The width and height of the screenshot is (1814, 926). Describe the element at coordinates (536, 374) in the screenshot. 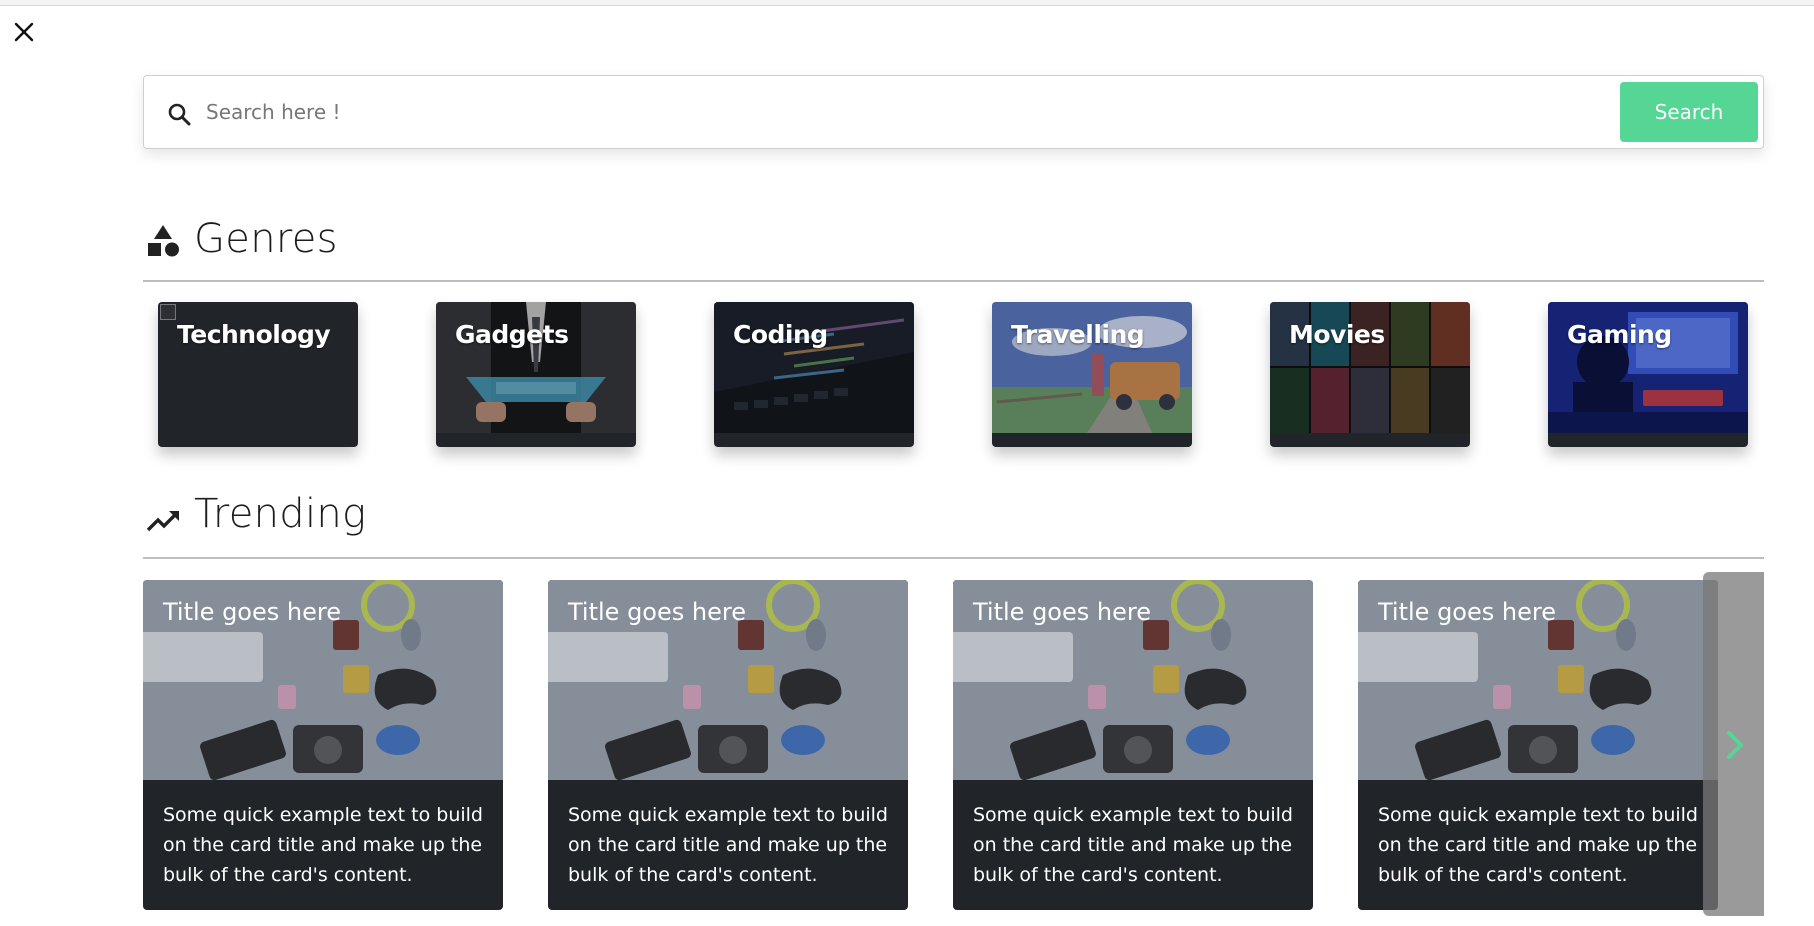

I see `genre-card-gadgets: Gadgets` at that location.